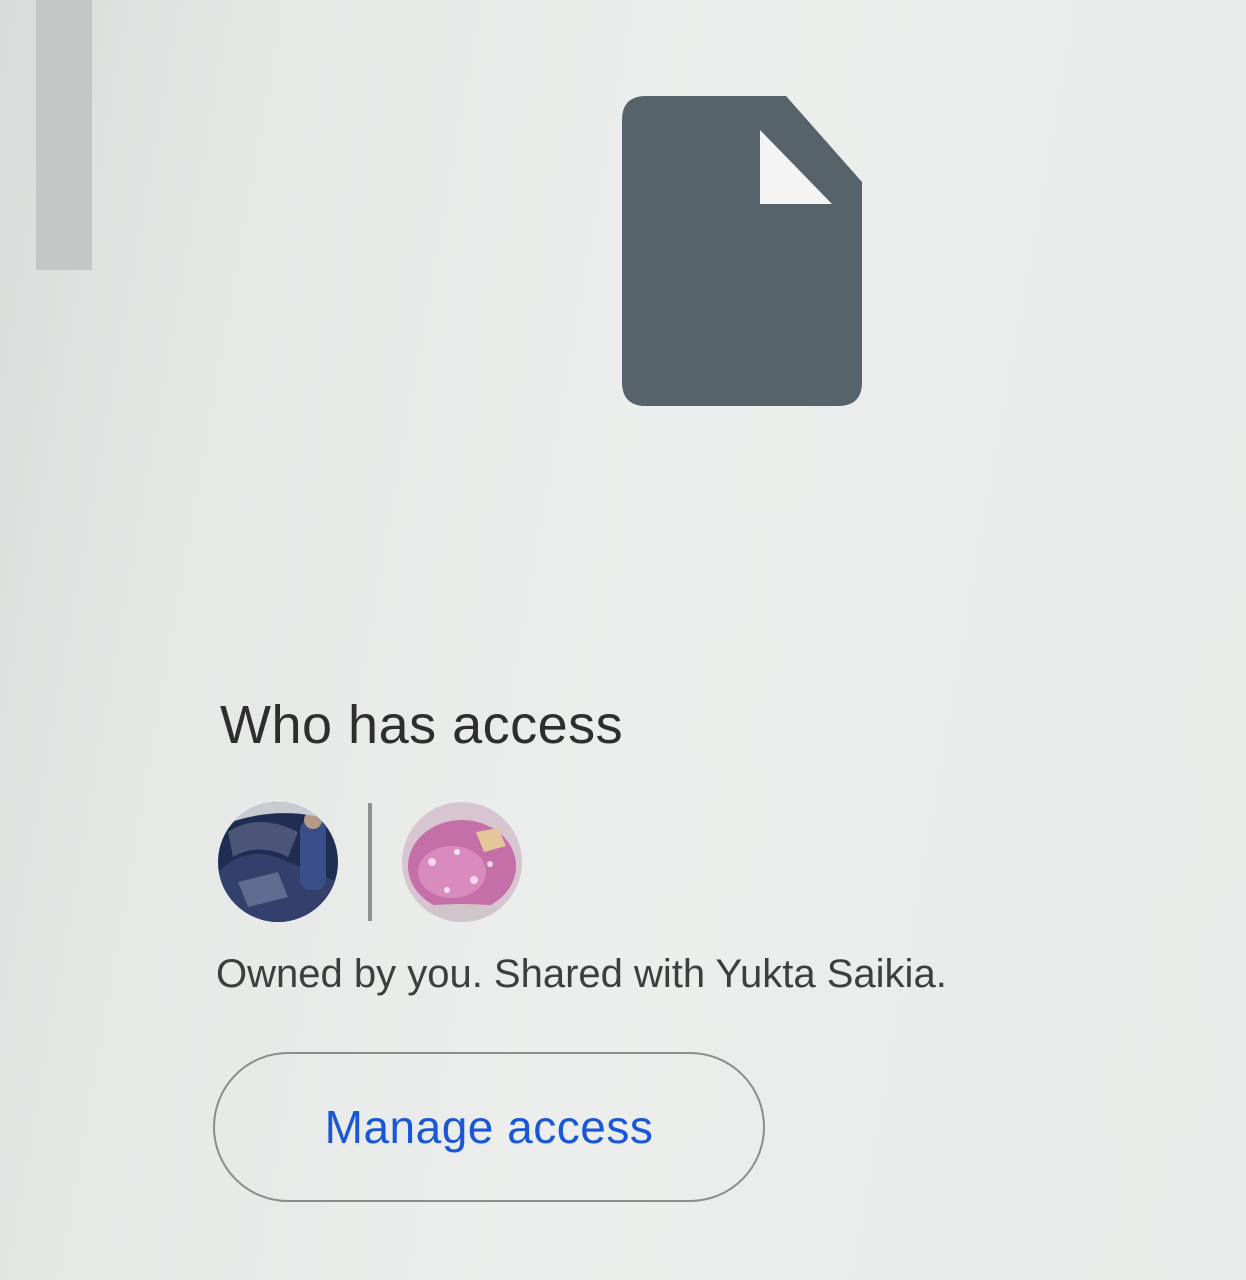  Describe the element at coordinates (462, 862) in the screenshot. I see `shared-user-avatar` at that location.